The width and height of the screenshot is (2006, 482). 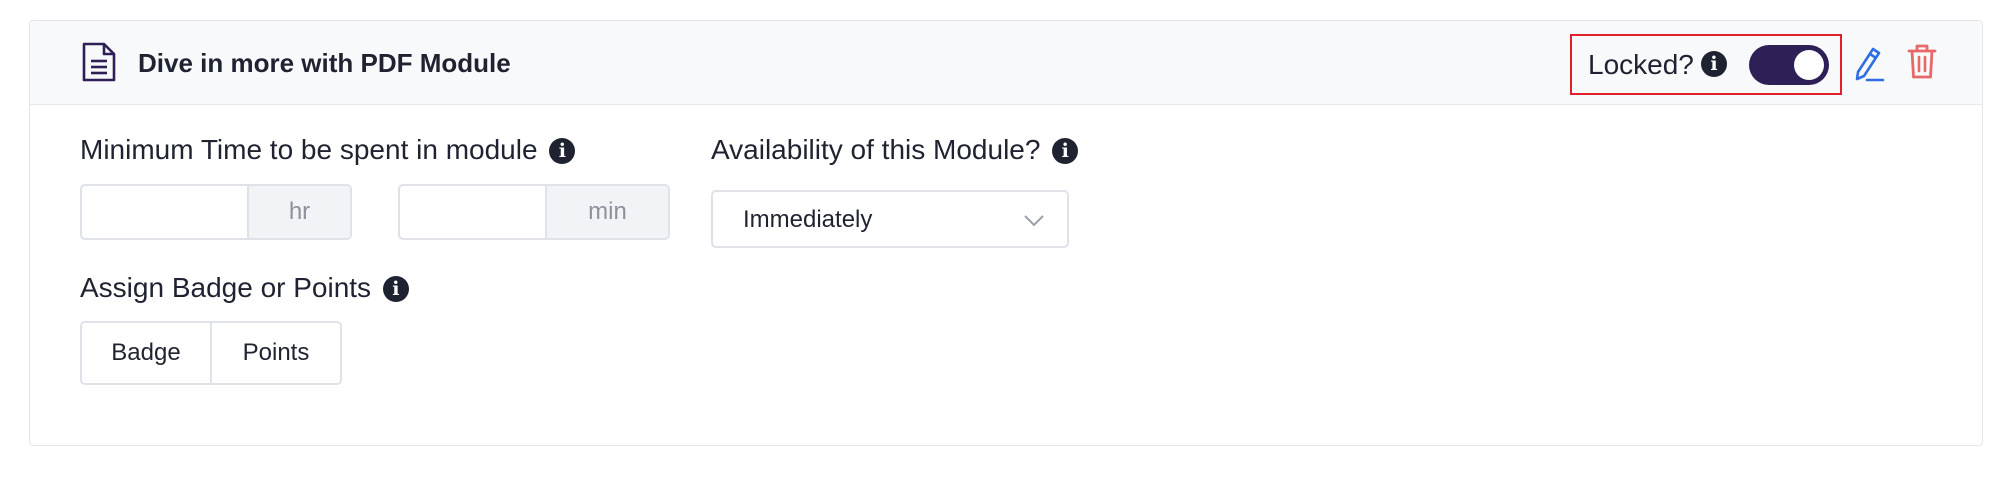 What do you see at coordinates (309, 149) in the screenshot?
I see `min-time-label-text: Minimum Time to be spent in module` at bounding box center [309, 149].